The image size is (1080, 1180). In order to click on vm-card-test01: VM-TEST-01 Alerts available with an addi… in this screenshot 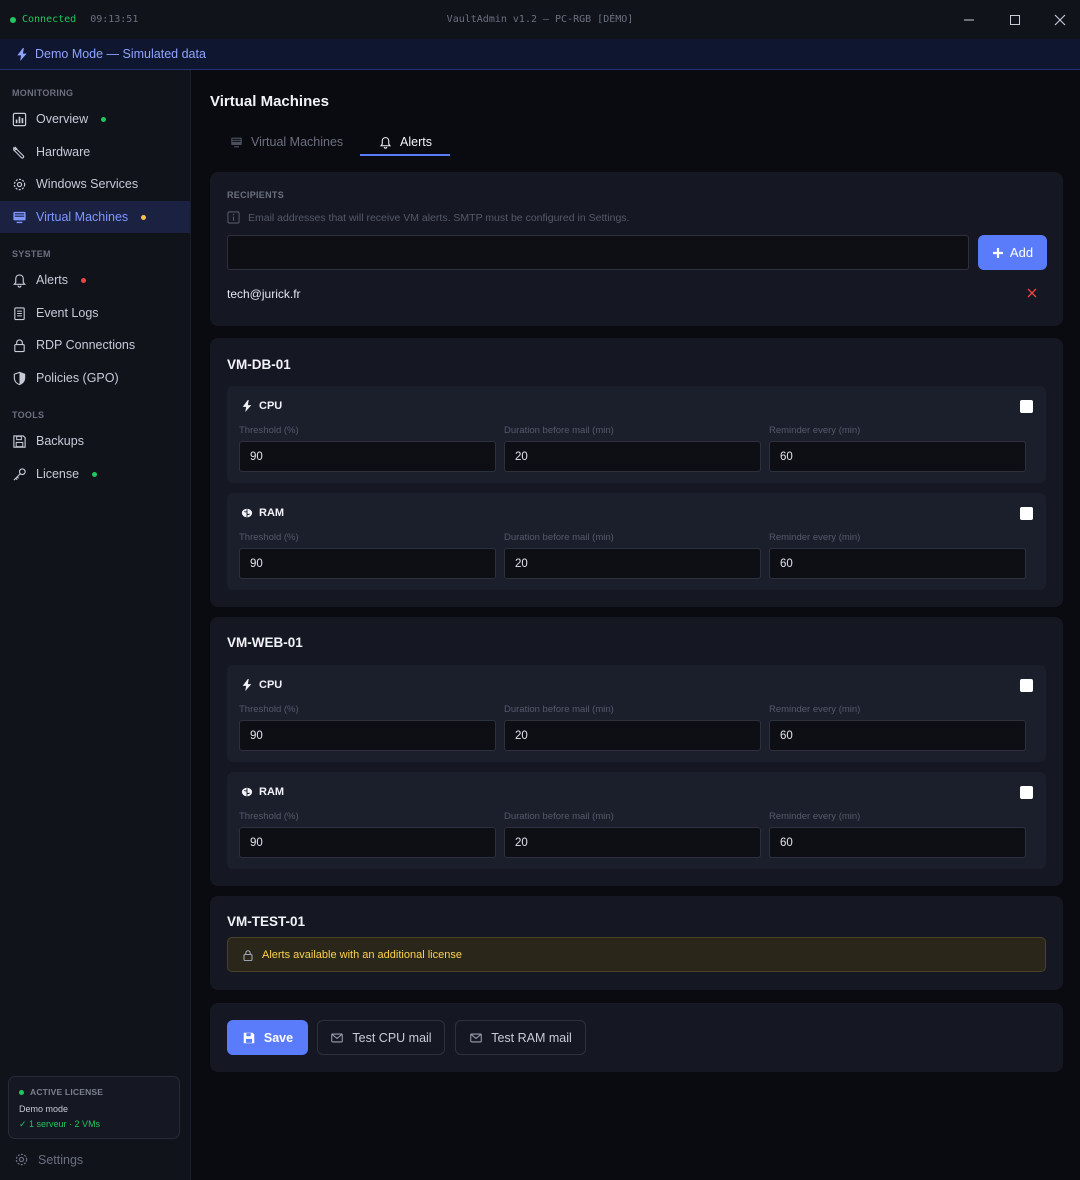, I will do `click(636, 943)`.